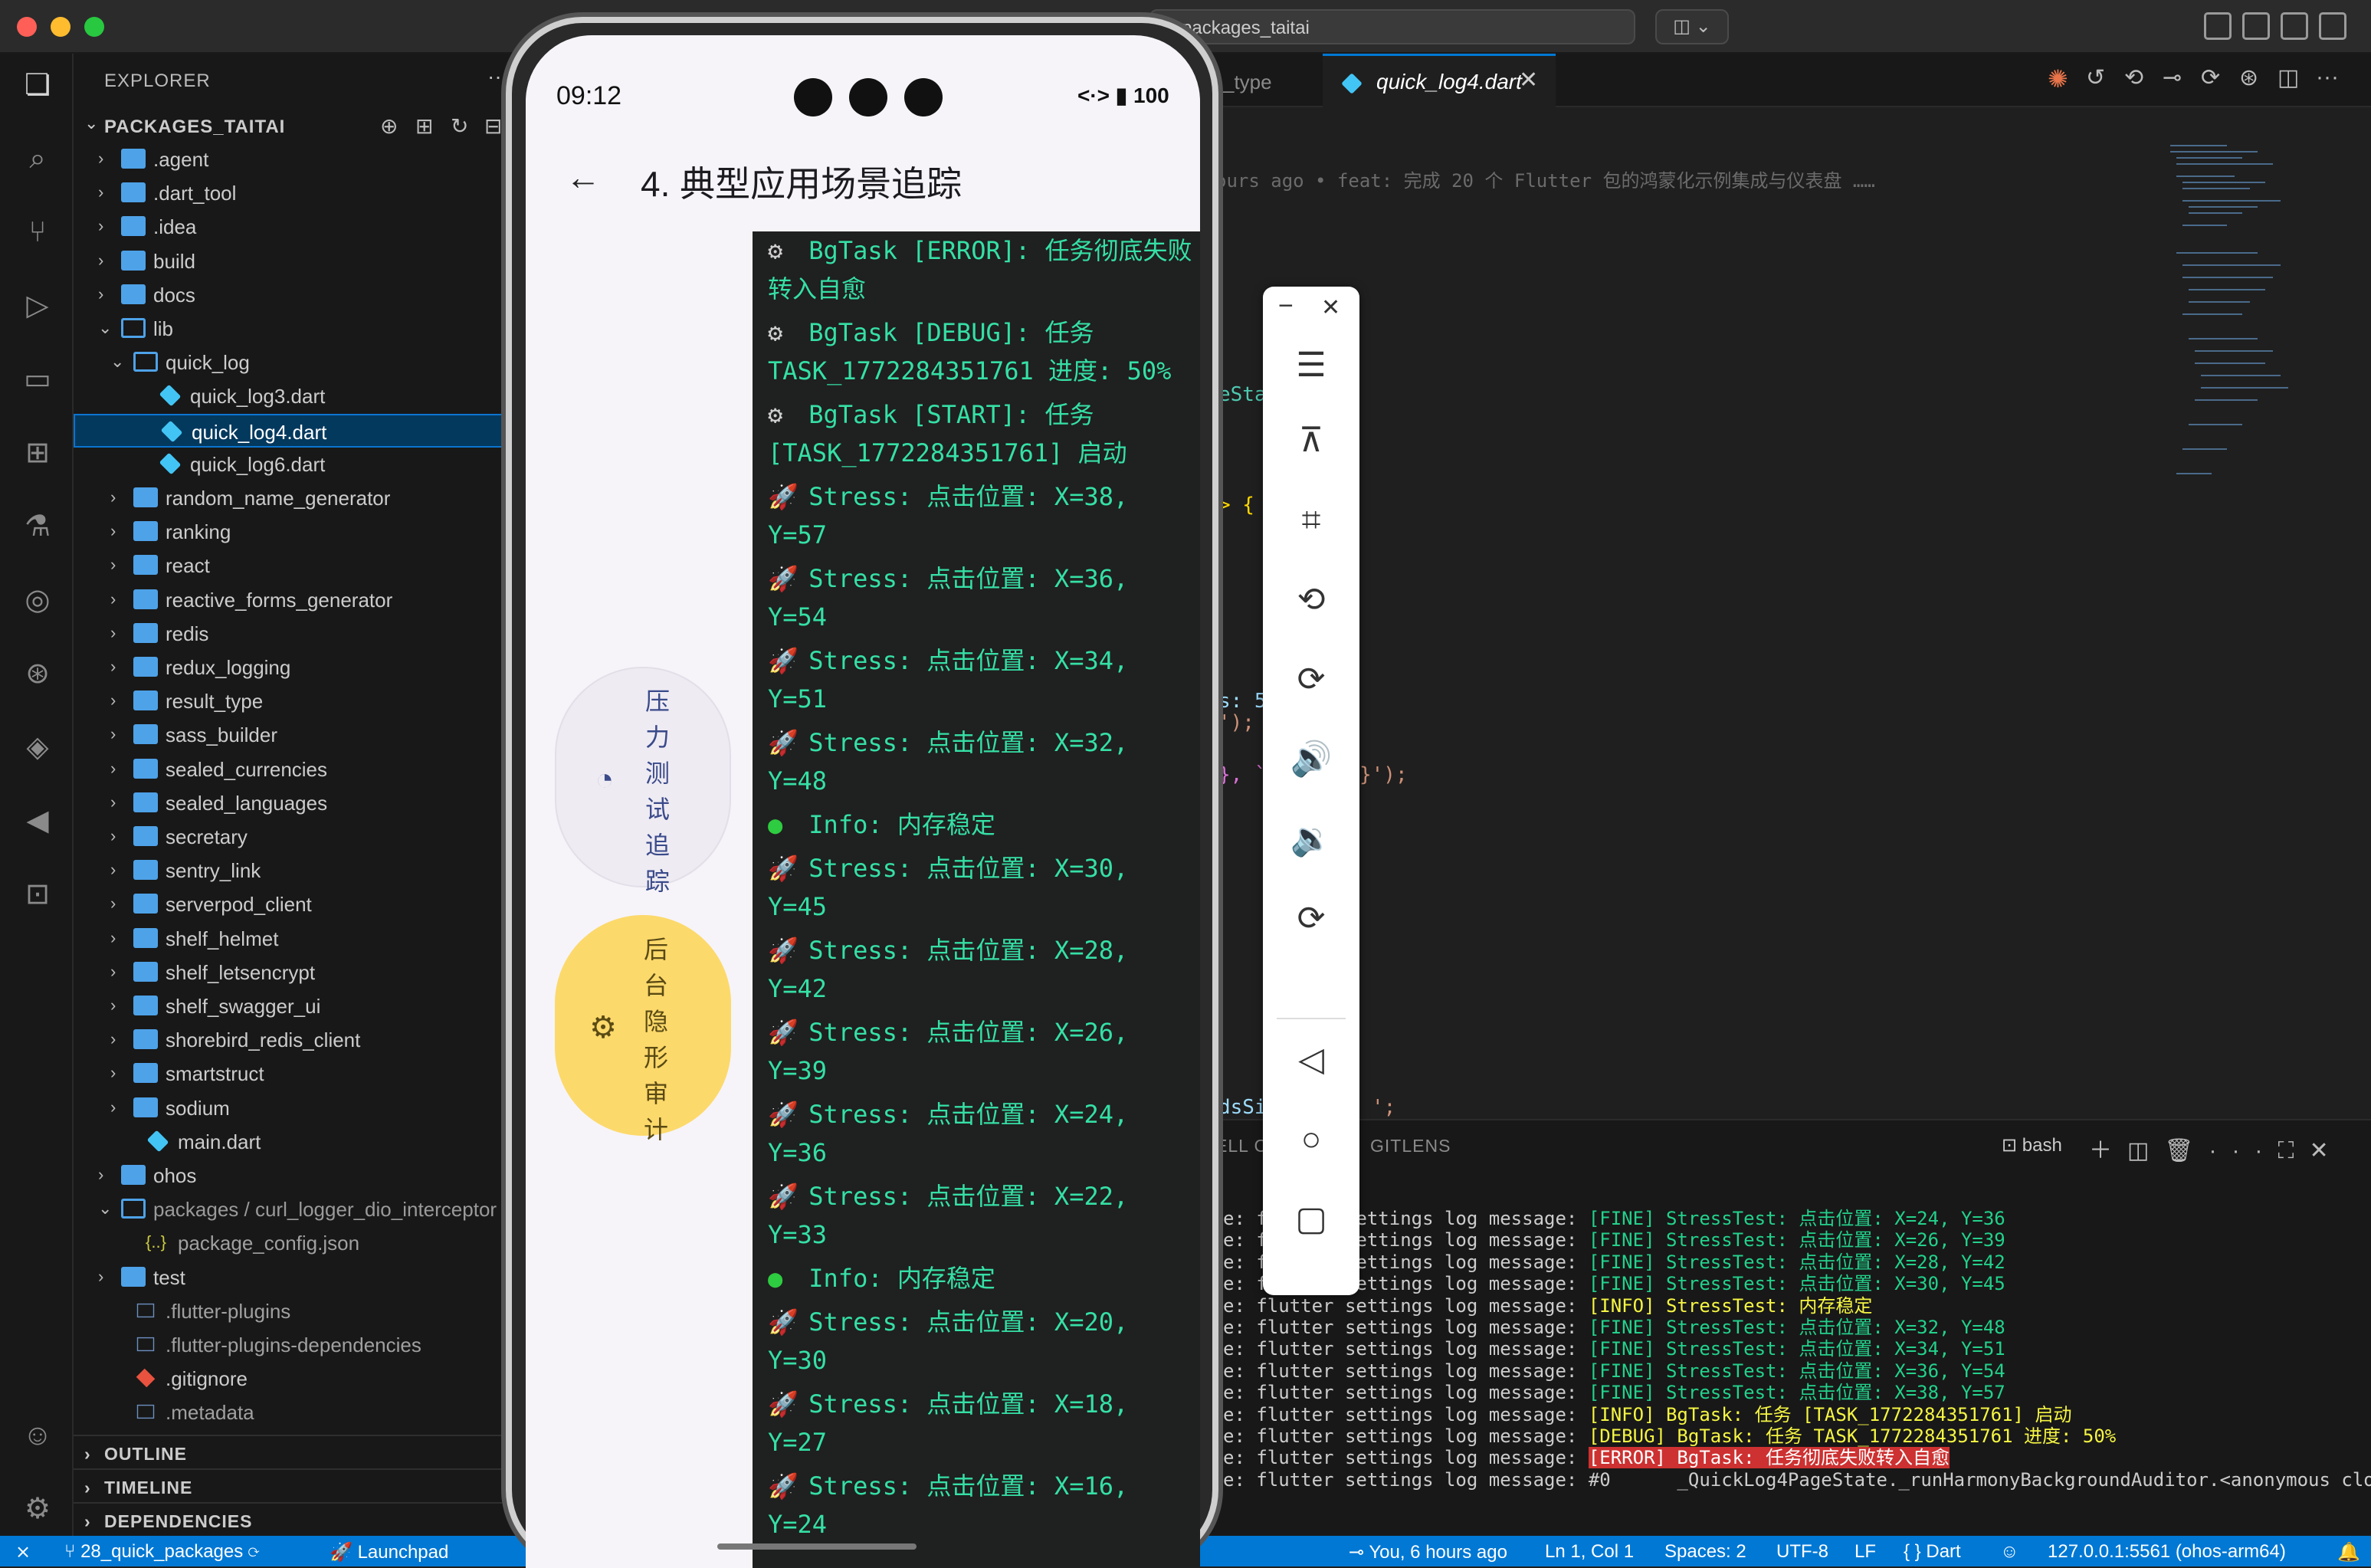 The height and width of the screenshot is (1568, 2371). What do you see at coordinates (424, 126) in the screenshot?
I see `new-folder-icon: ⊞` at bounding box center [424, 126].